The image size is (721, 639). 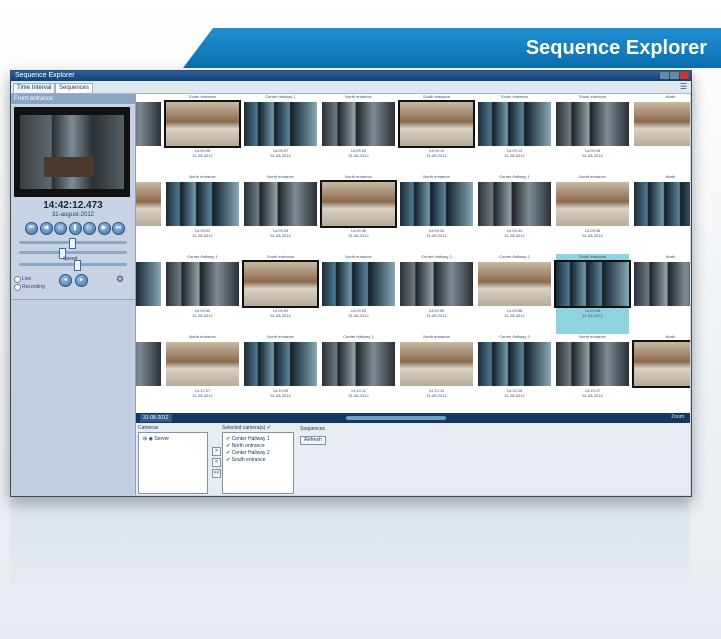 What do you see at coordinates (17, 279) in the screenshot?
I see `live-radio` at bounding box center [17, 279].